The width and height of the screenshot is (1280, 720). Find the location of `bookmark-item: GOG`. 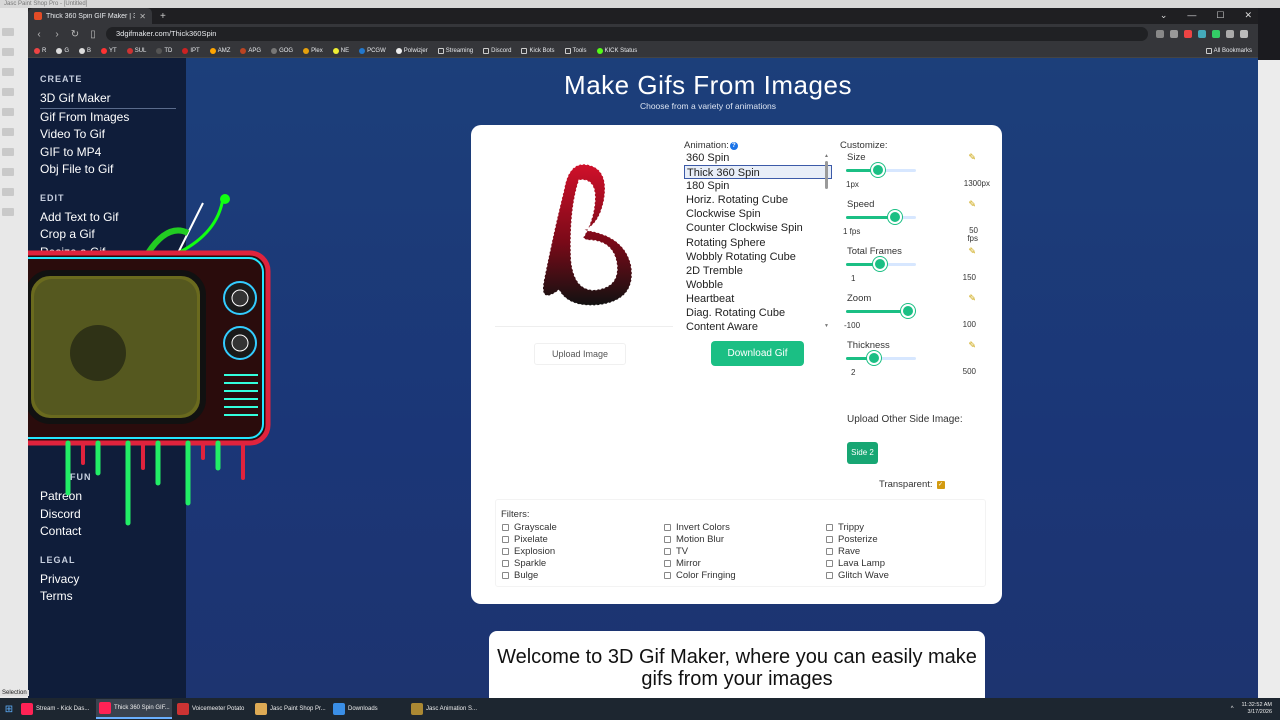

bookmark-item: GOG is located at coordinates (282, 50).